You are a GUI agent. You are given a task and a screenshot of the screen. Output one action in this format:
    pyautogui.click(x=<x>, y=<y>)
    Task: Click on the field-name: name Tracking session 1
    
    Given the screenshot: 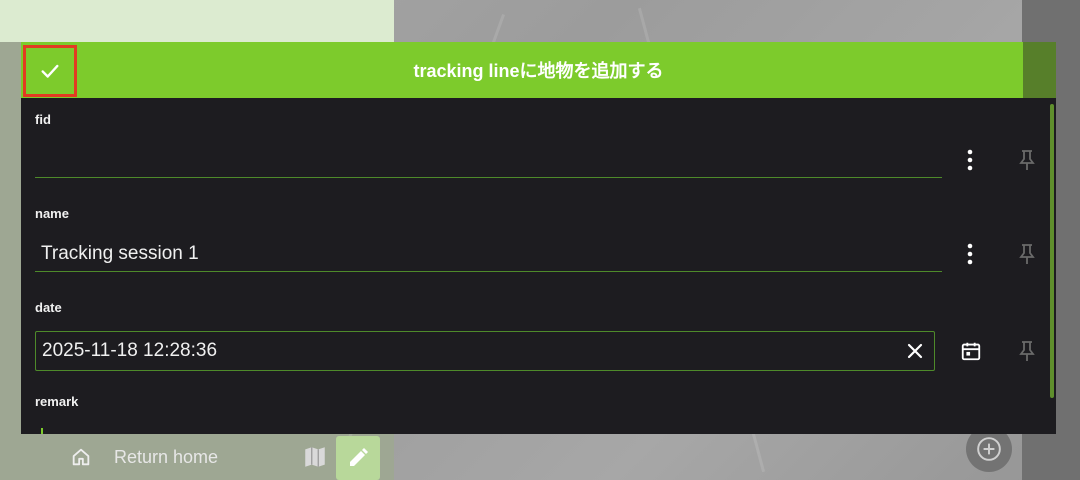 What is the action you would take?
    pyautogui.click(x=535, y=239)
    